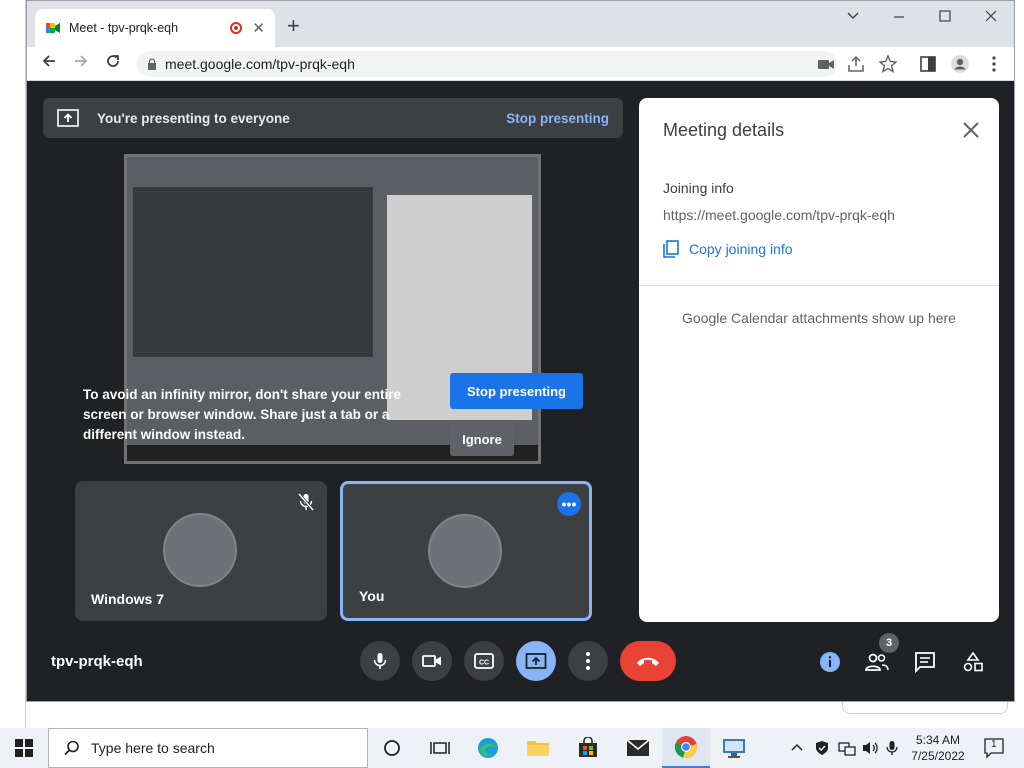 The width and height of the screenshot is (1024, 768). I want to click on network-icon, so click(847, 748).